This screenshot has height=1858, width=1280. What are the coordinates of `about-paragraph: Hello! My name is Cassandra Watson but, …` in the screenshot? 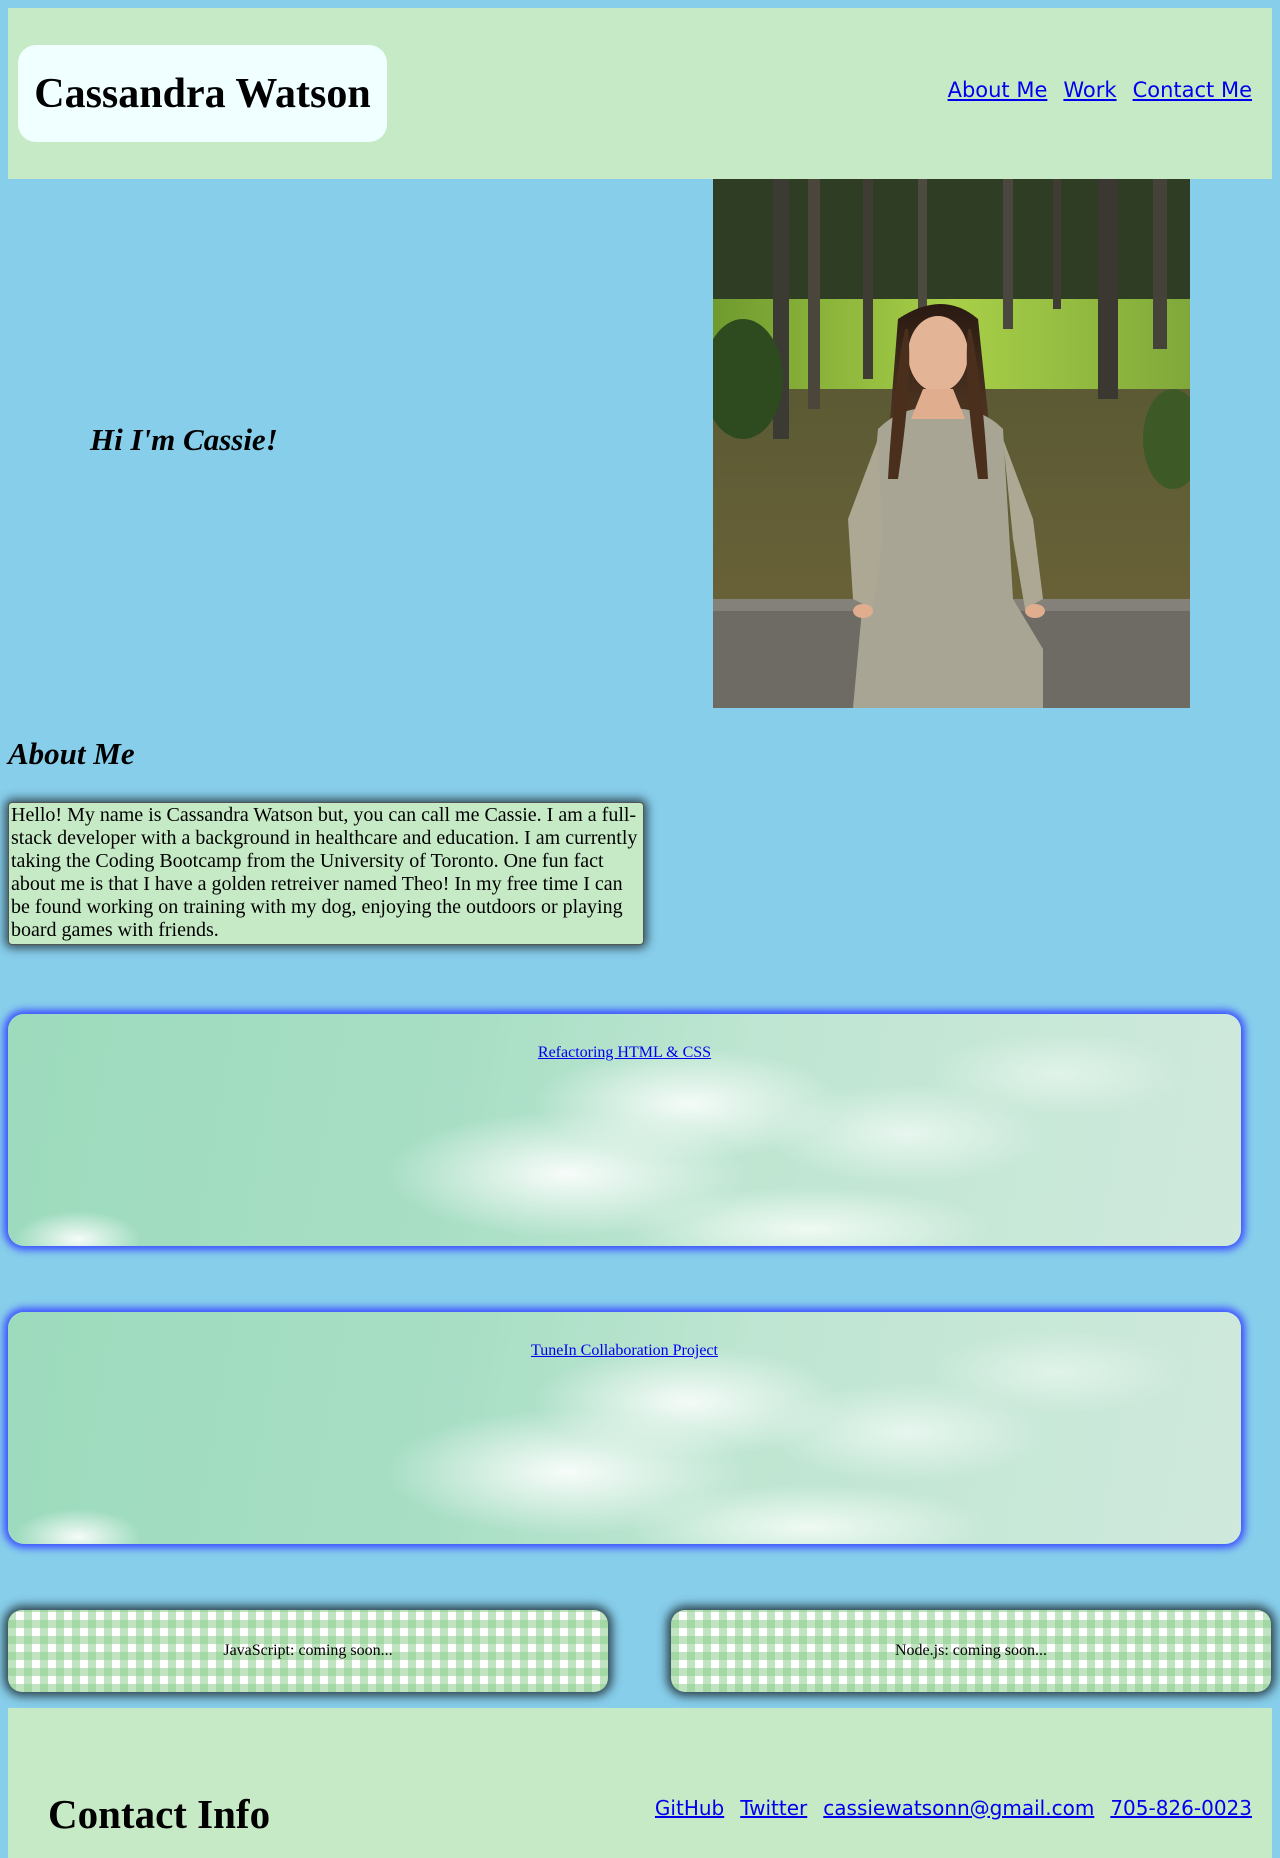 It's located at (326, 873).